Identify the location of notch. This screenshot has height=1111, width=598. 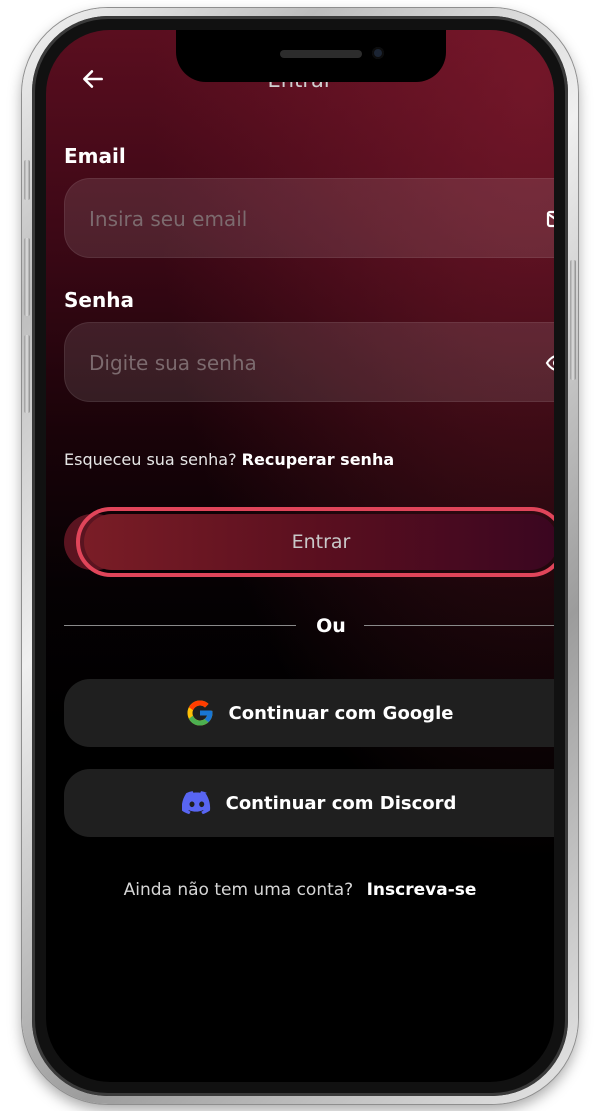
(311, 56).